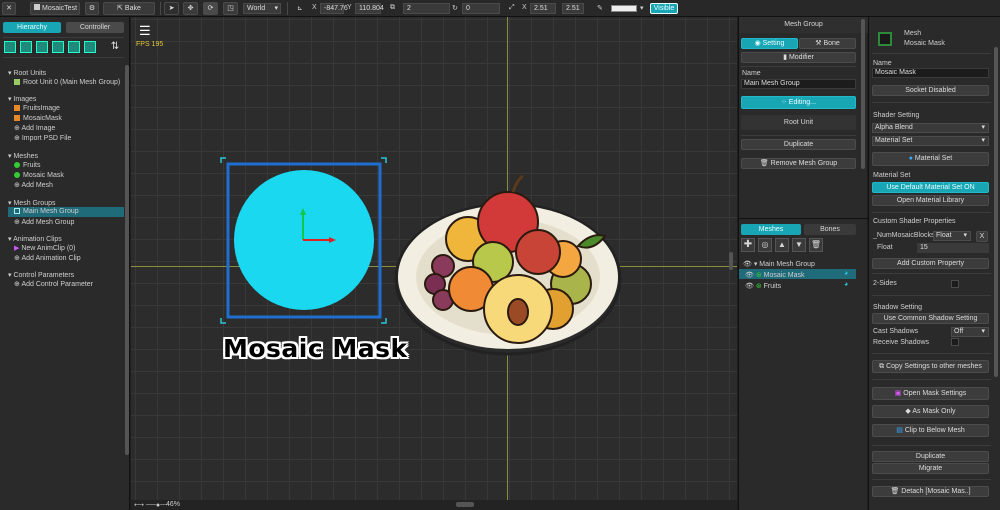  What do you see at coordinates (129, 8) in the screenshot?
I see `bake-button: ⇱ Bake` at bounding box center [129, 8].